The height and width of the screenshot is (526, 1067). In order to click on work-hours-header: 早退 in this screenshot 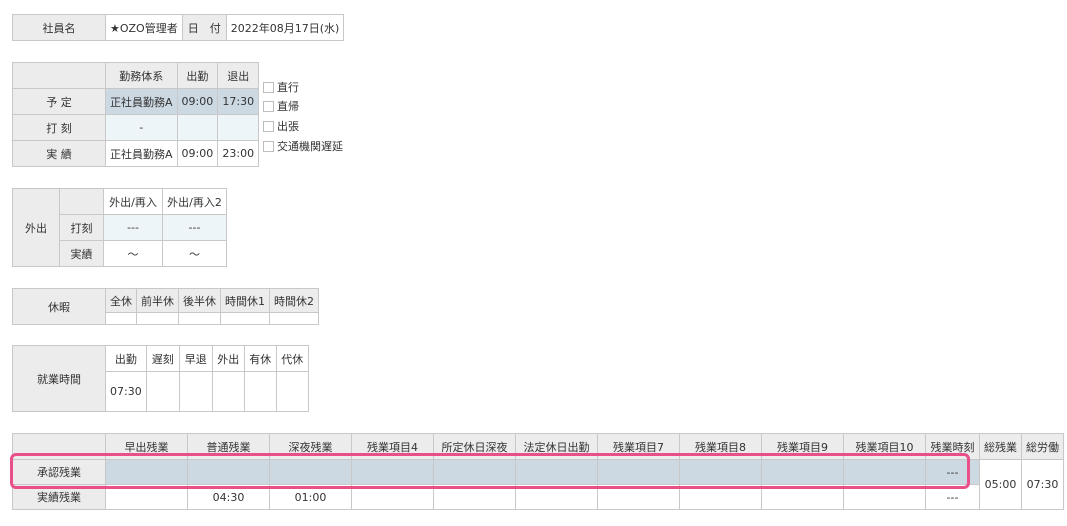, I will do `click(195, 358)`.